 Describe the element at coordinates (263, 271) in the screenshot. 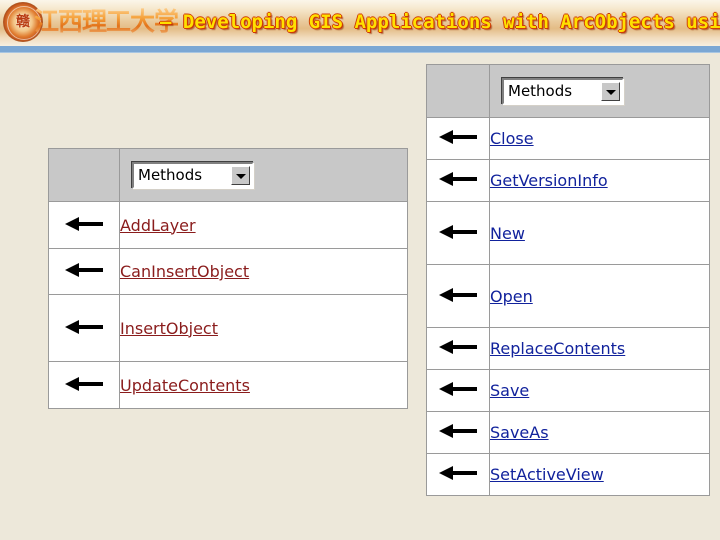

I see `method-name-cell: CanInsertObject` at that location.